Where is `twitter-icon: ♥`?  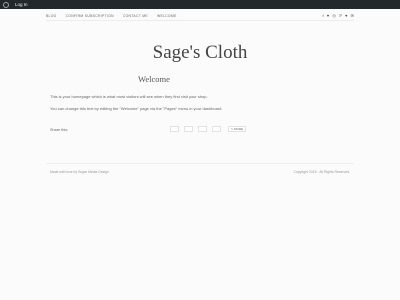
twitter-icon: ♥ is located at coordinates (328, 16).